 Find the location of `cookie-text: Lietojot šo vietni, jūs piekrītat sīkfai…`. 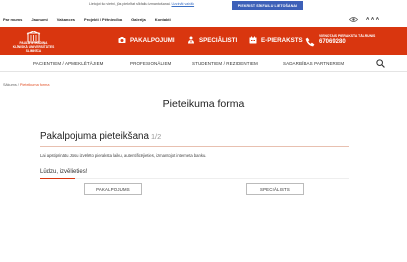

cookie-text: Lietojot šo vietni, jūs piekrītat sīkfai… is located at coordinates (142, 4).